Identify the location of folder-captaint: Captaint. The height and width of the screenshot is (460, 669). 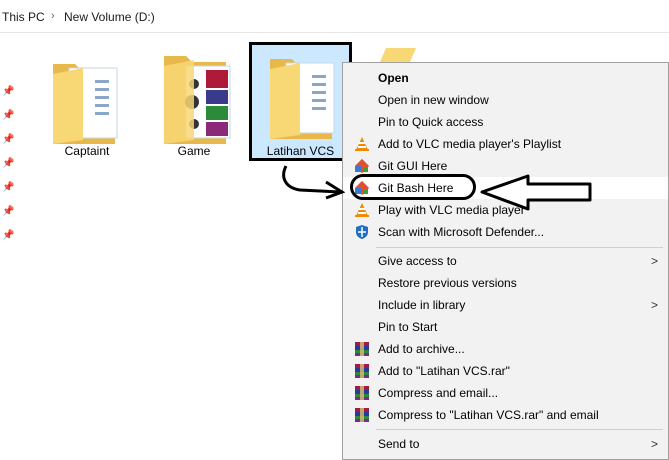
(87, 109).